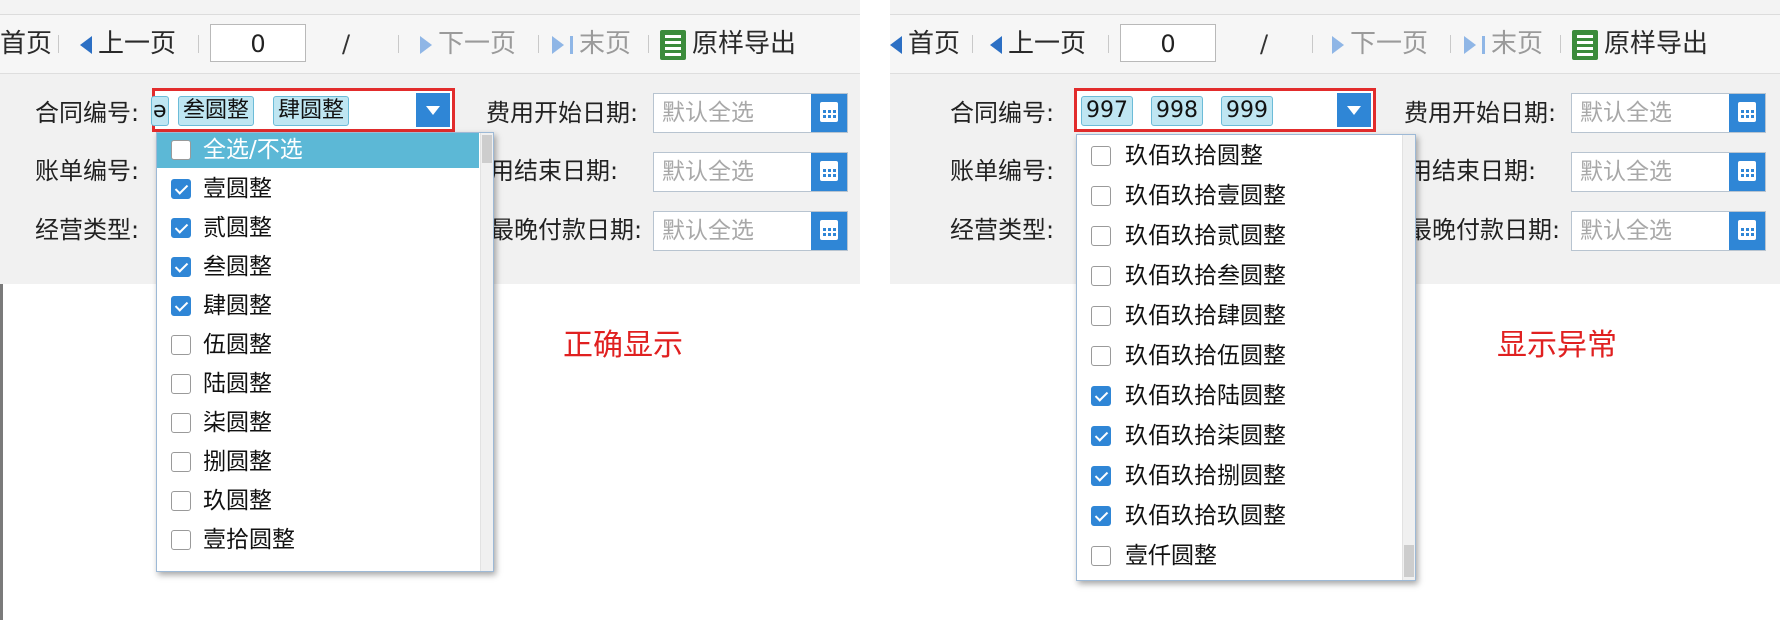  Describe the element at coordinates (318, 150) in the screenshot. I see `list-item: 全选/不选` at that location.